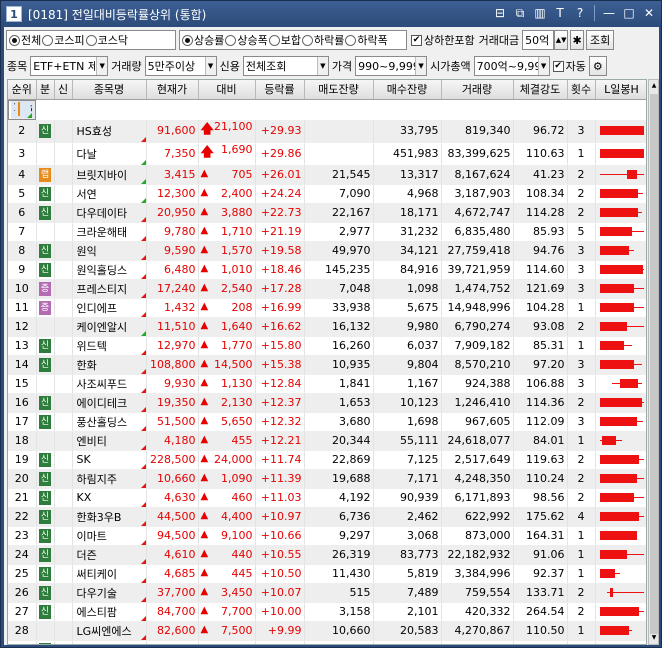 The height and width of the screenshot is (648, 662). What do you see at coordinates (142, 636) in the screenshot?
I see `marker-icon` at bounding box center [142, 636].